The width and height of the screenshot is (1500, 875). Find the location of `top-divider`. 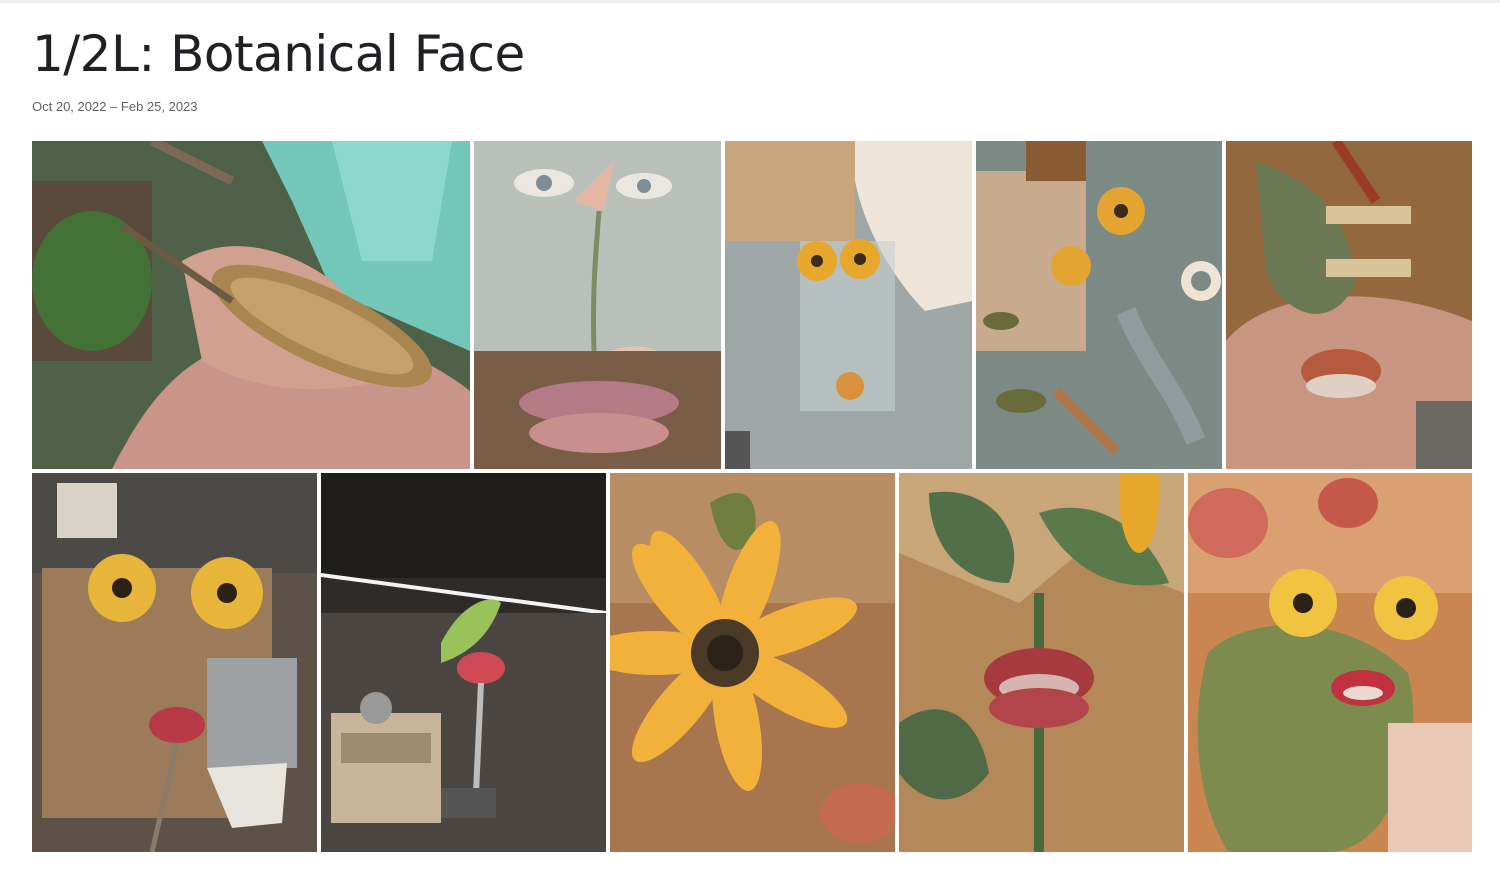

top-divider is located at coordinates (750, 1).